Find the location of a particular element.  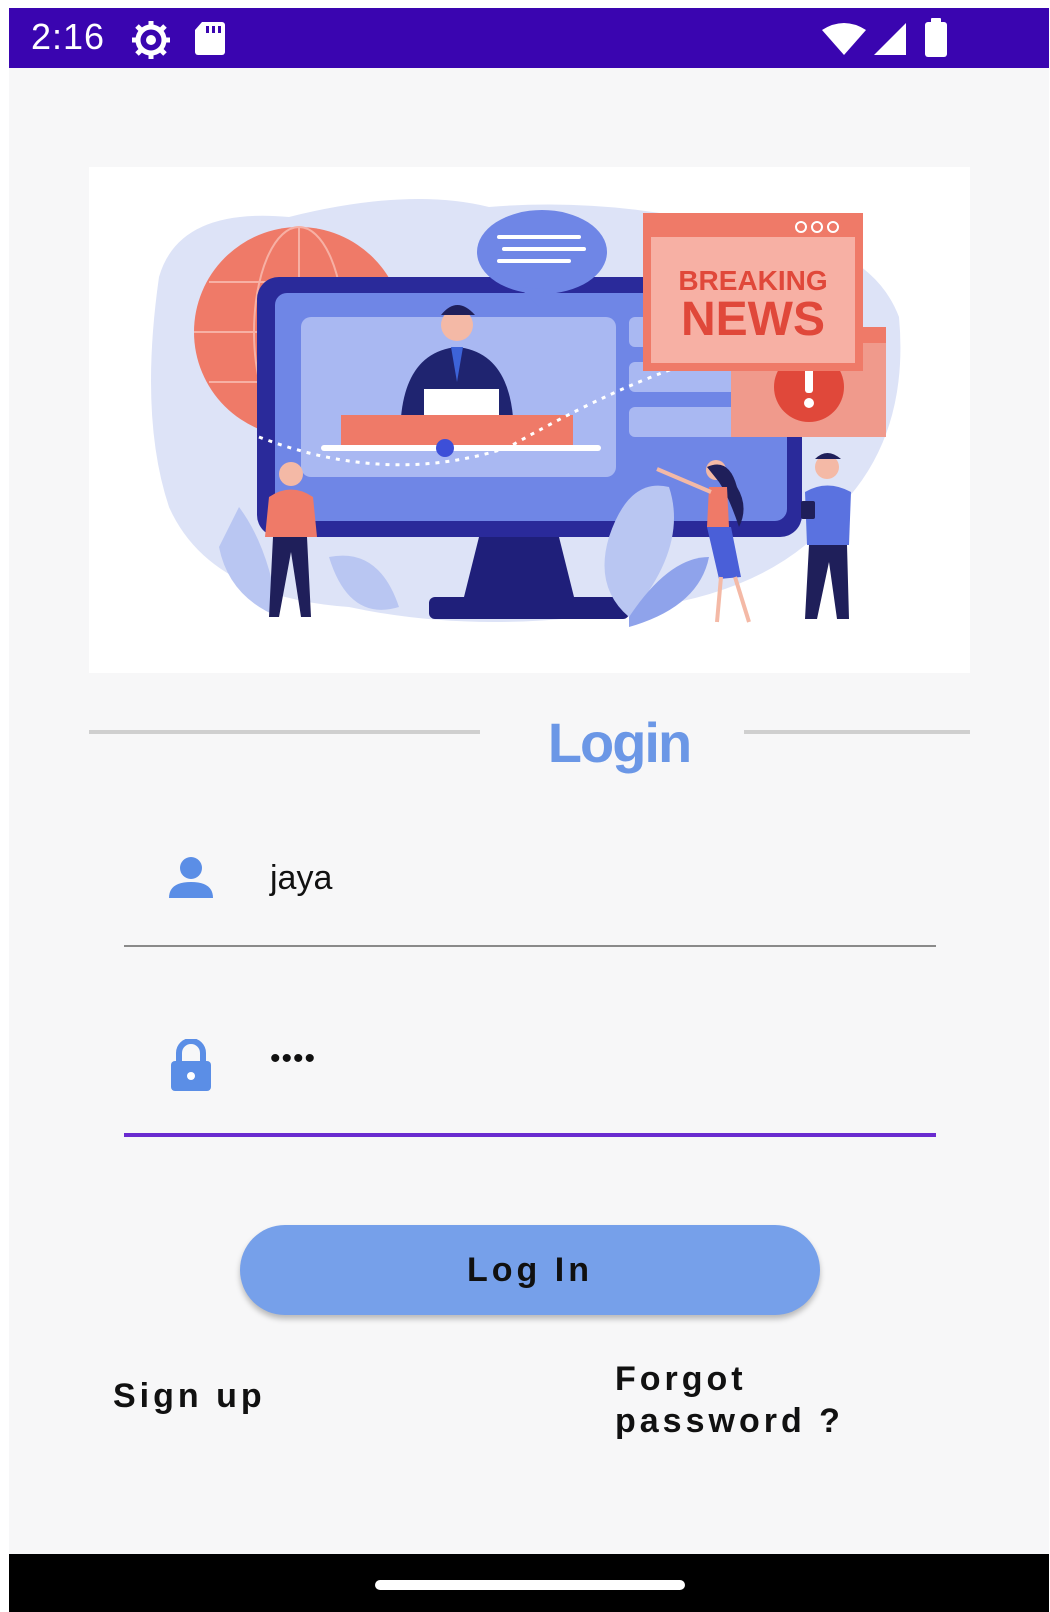

sign-up-link: Sign up is located at coordinates (189, 1396).